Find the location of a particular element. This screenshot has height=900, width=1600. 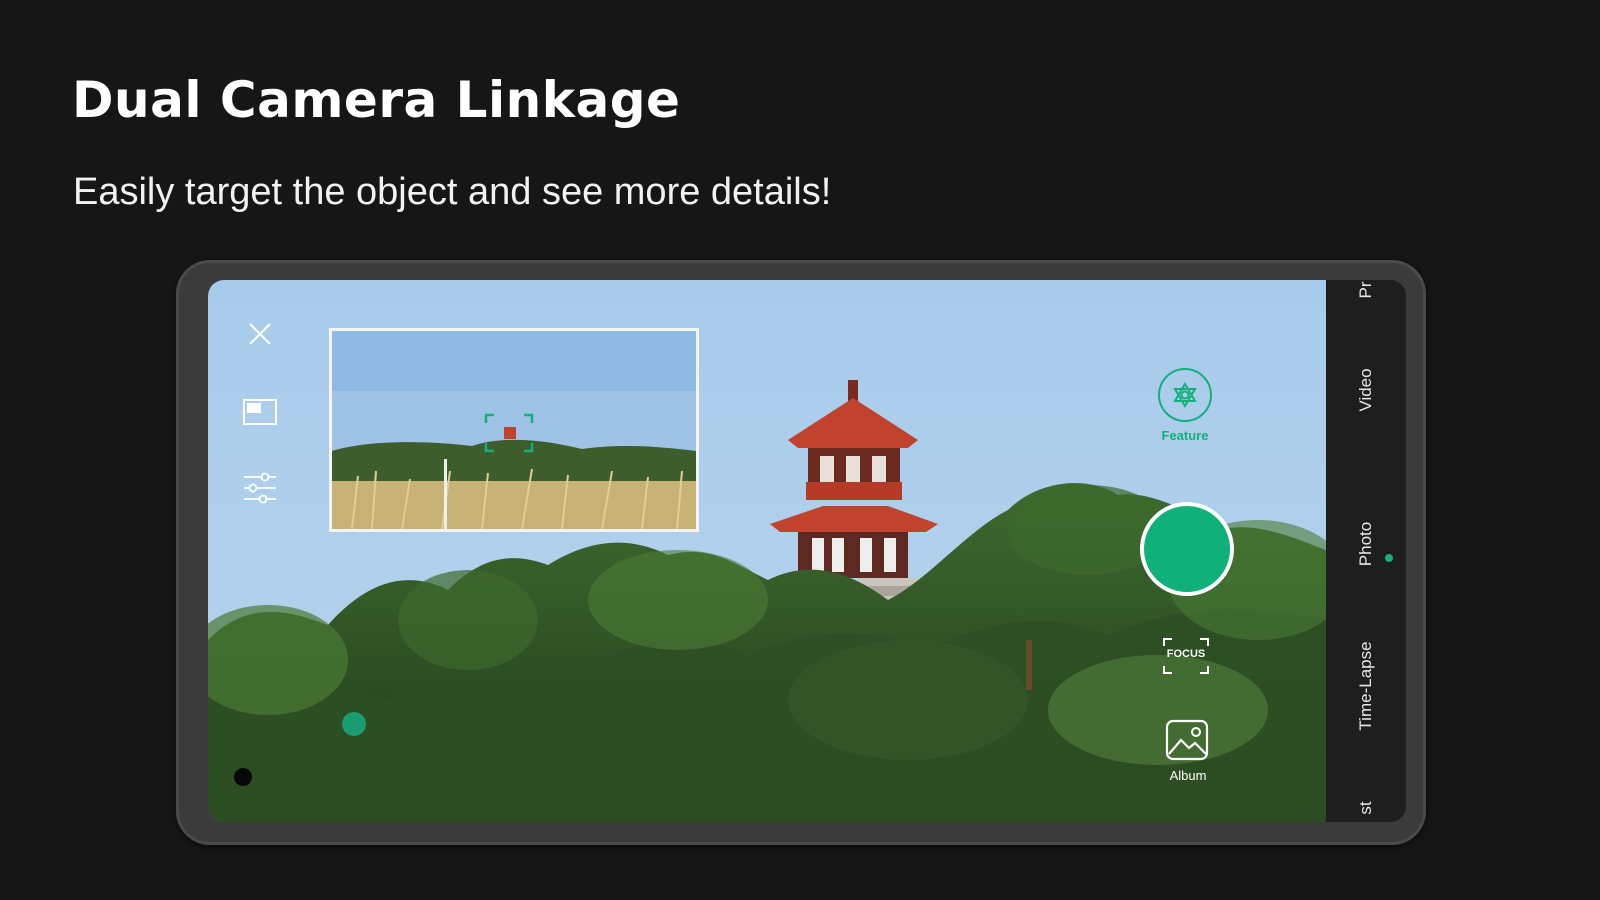

pip-toggle-button is located at coordinates (260, 412).